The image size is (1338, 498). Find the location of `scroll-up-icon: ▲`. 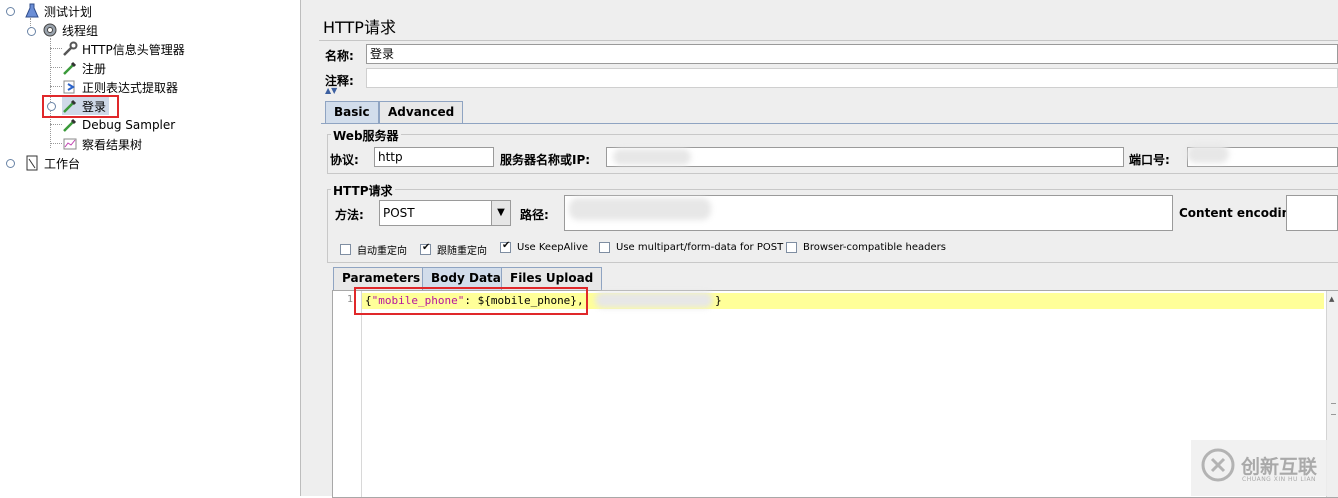

scroll-up-icon: ▲ is located at coordinates (1331, 299).